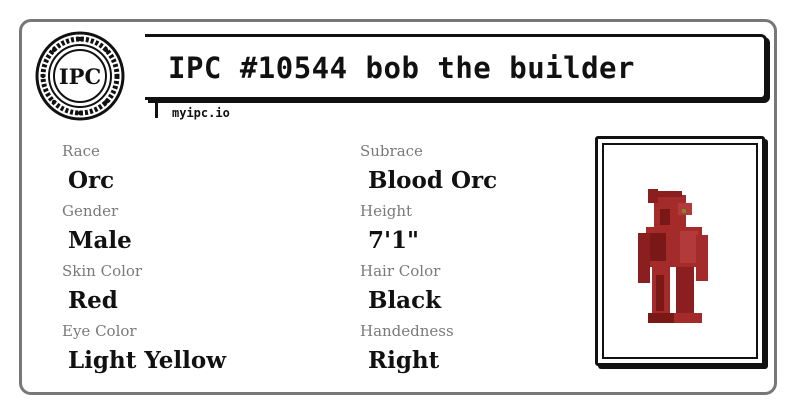  I want to click on handedness-value: Right, so click(404, 360).